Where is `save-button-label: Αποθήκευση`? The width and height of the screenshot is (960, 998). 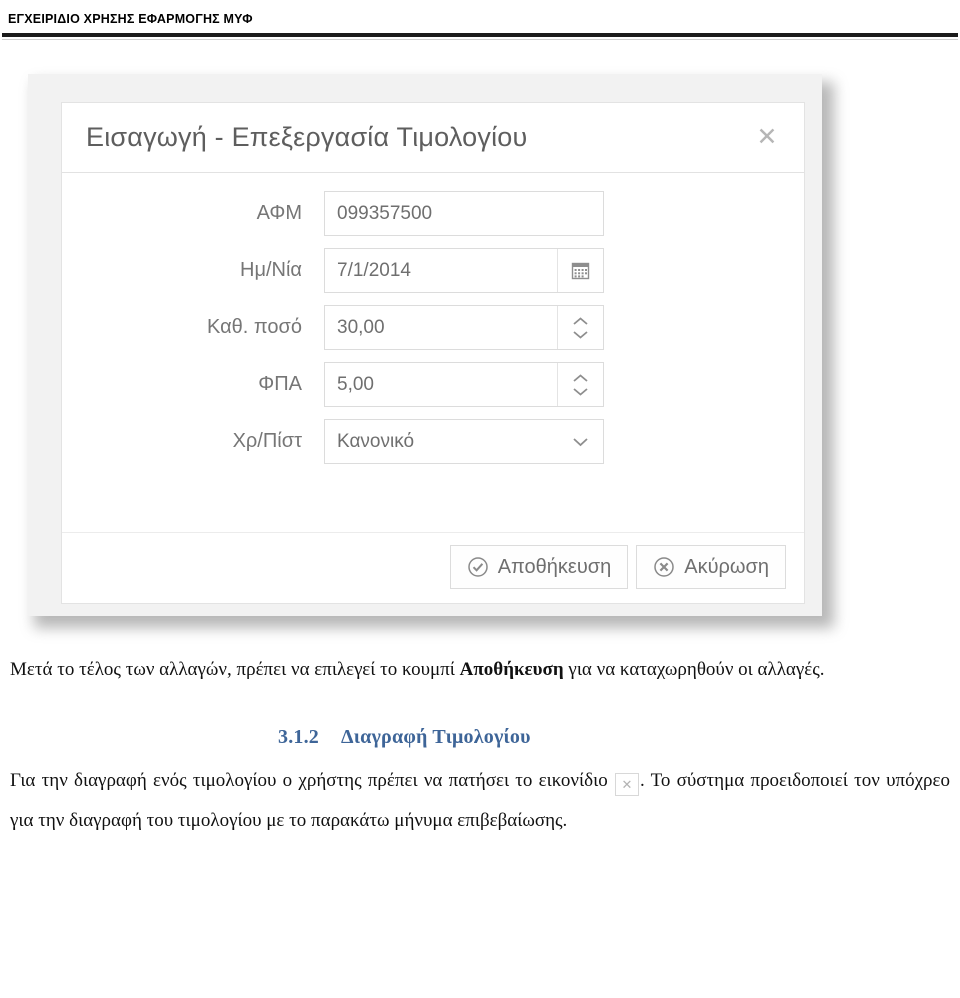
save-button-label: Αποθήκευση is located at coordinates (554, 566).